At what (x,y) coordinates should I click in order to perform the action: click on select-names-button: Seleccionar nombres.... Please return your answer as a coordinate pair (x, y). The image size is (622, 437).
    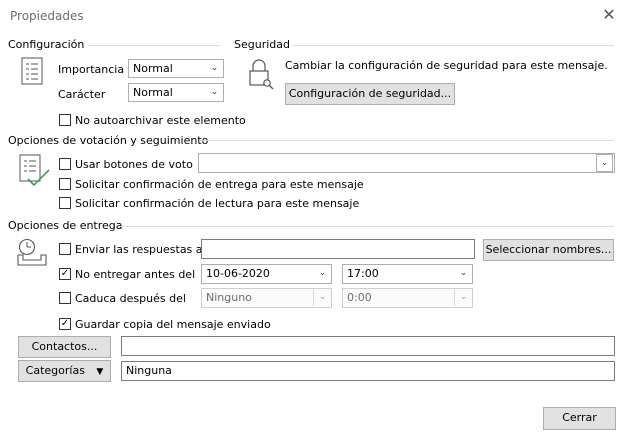
    Looking at the image, I should click on (548, 250).